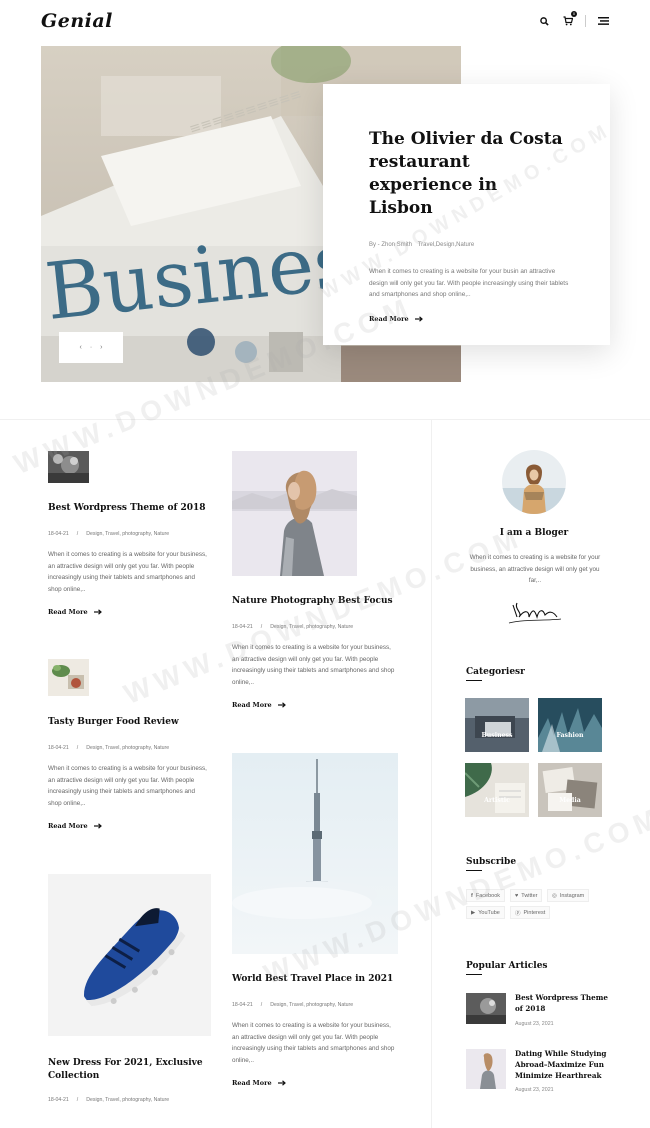 This screenshot has width=650, height=1128. Describe the element at coordinates (389, 318) in the screenshot. I see `hero-read-more-label: Read More` at that location.